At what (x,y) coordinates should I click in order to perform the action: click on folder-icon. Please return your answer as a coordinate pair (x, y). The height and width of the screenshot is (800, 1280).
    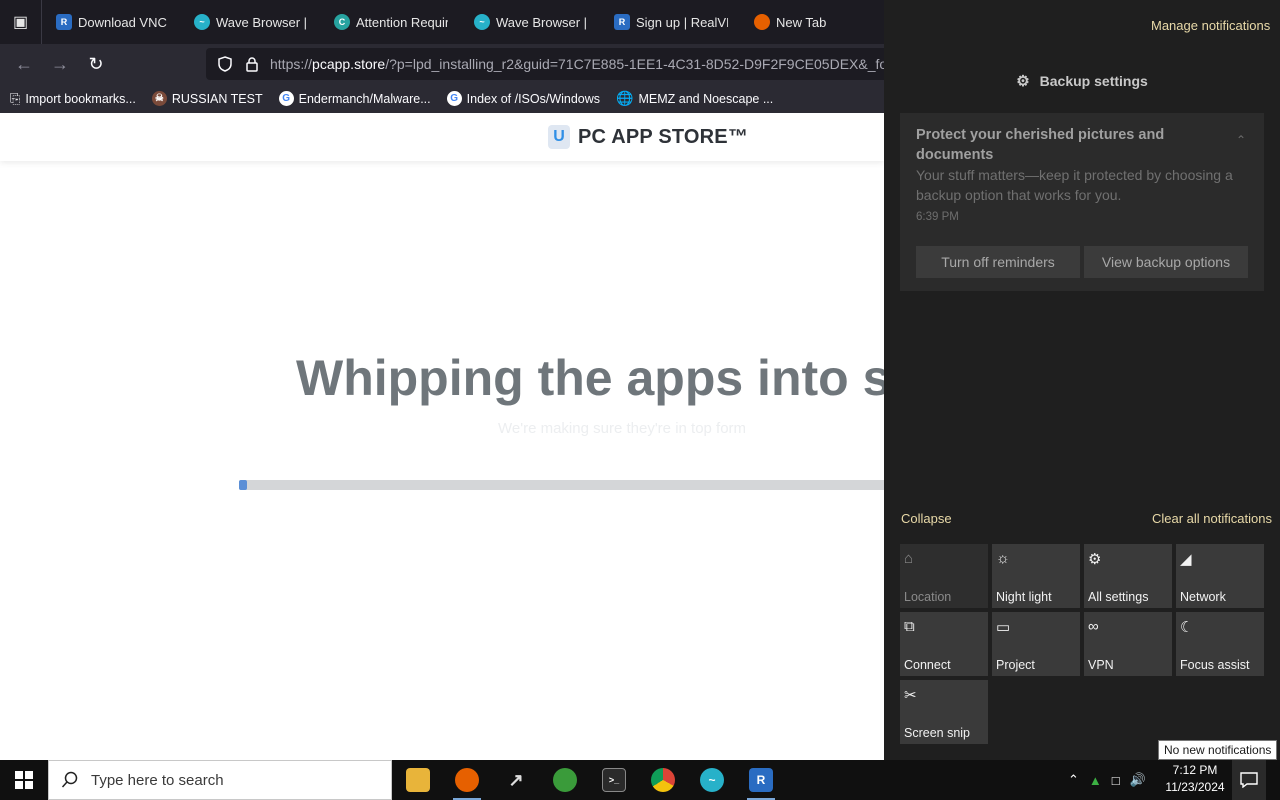
    Looking at the image, I should click on (418, 780).